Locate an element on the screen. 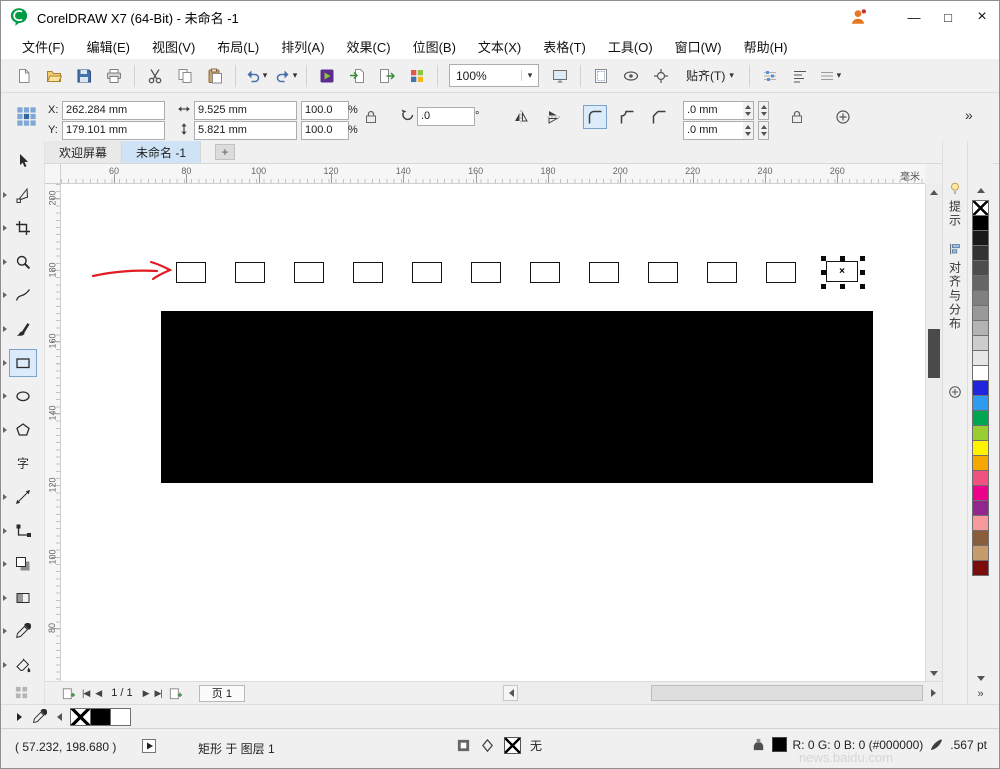 This screenshot has width=1000, height=769. lock-corners-button is located at coordinates (797, 117).